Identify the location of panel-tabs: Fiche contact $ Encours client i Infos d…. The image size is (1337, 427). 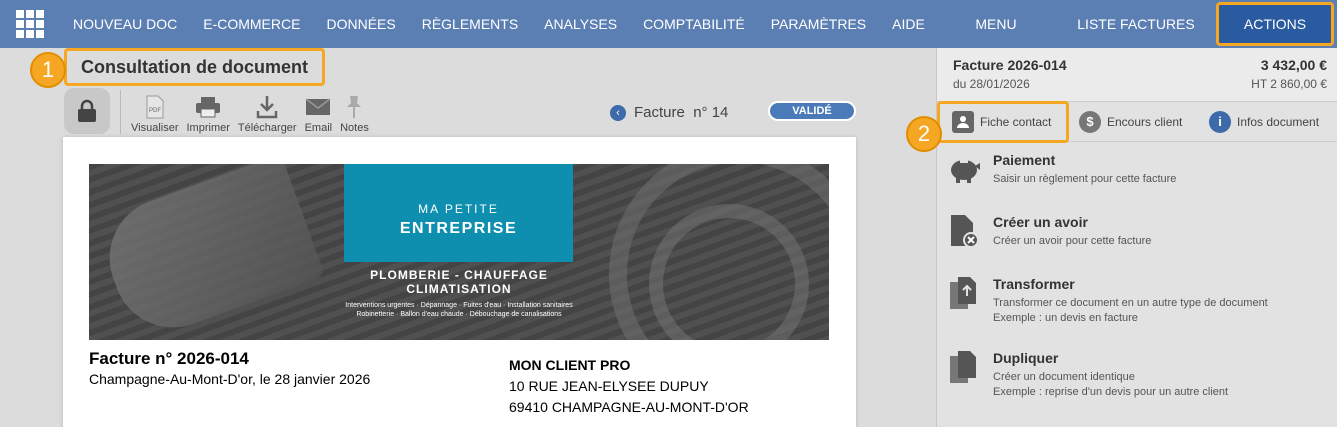
(1137, 121).